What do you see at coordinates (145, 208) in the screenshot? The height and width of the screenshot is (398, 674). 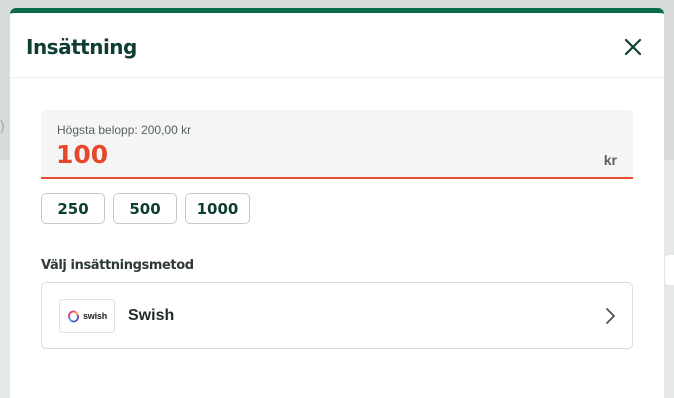 I see `quick-amount-500-button: 500` at bounding box center [145, 208].